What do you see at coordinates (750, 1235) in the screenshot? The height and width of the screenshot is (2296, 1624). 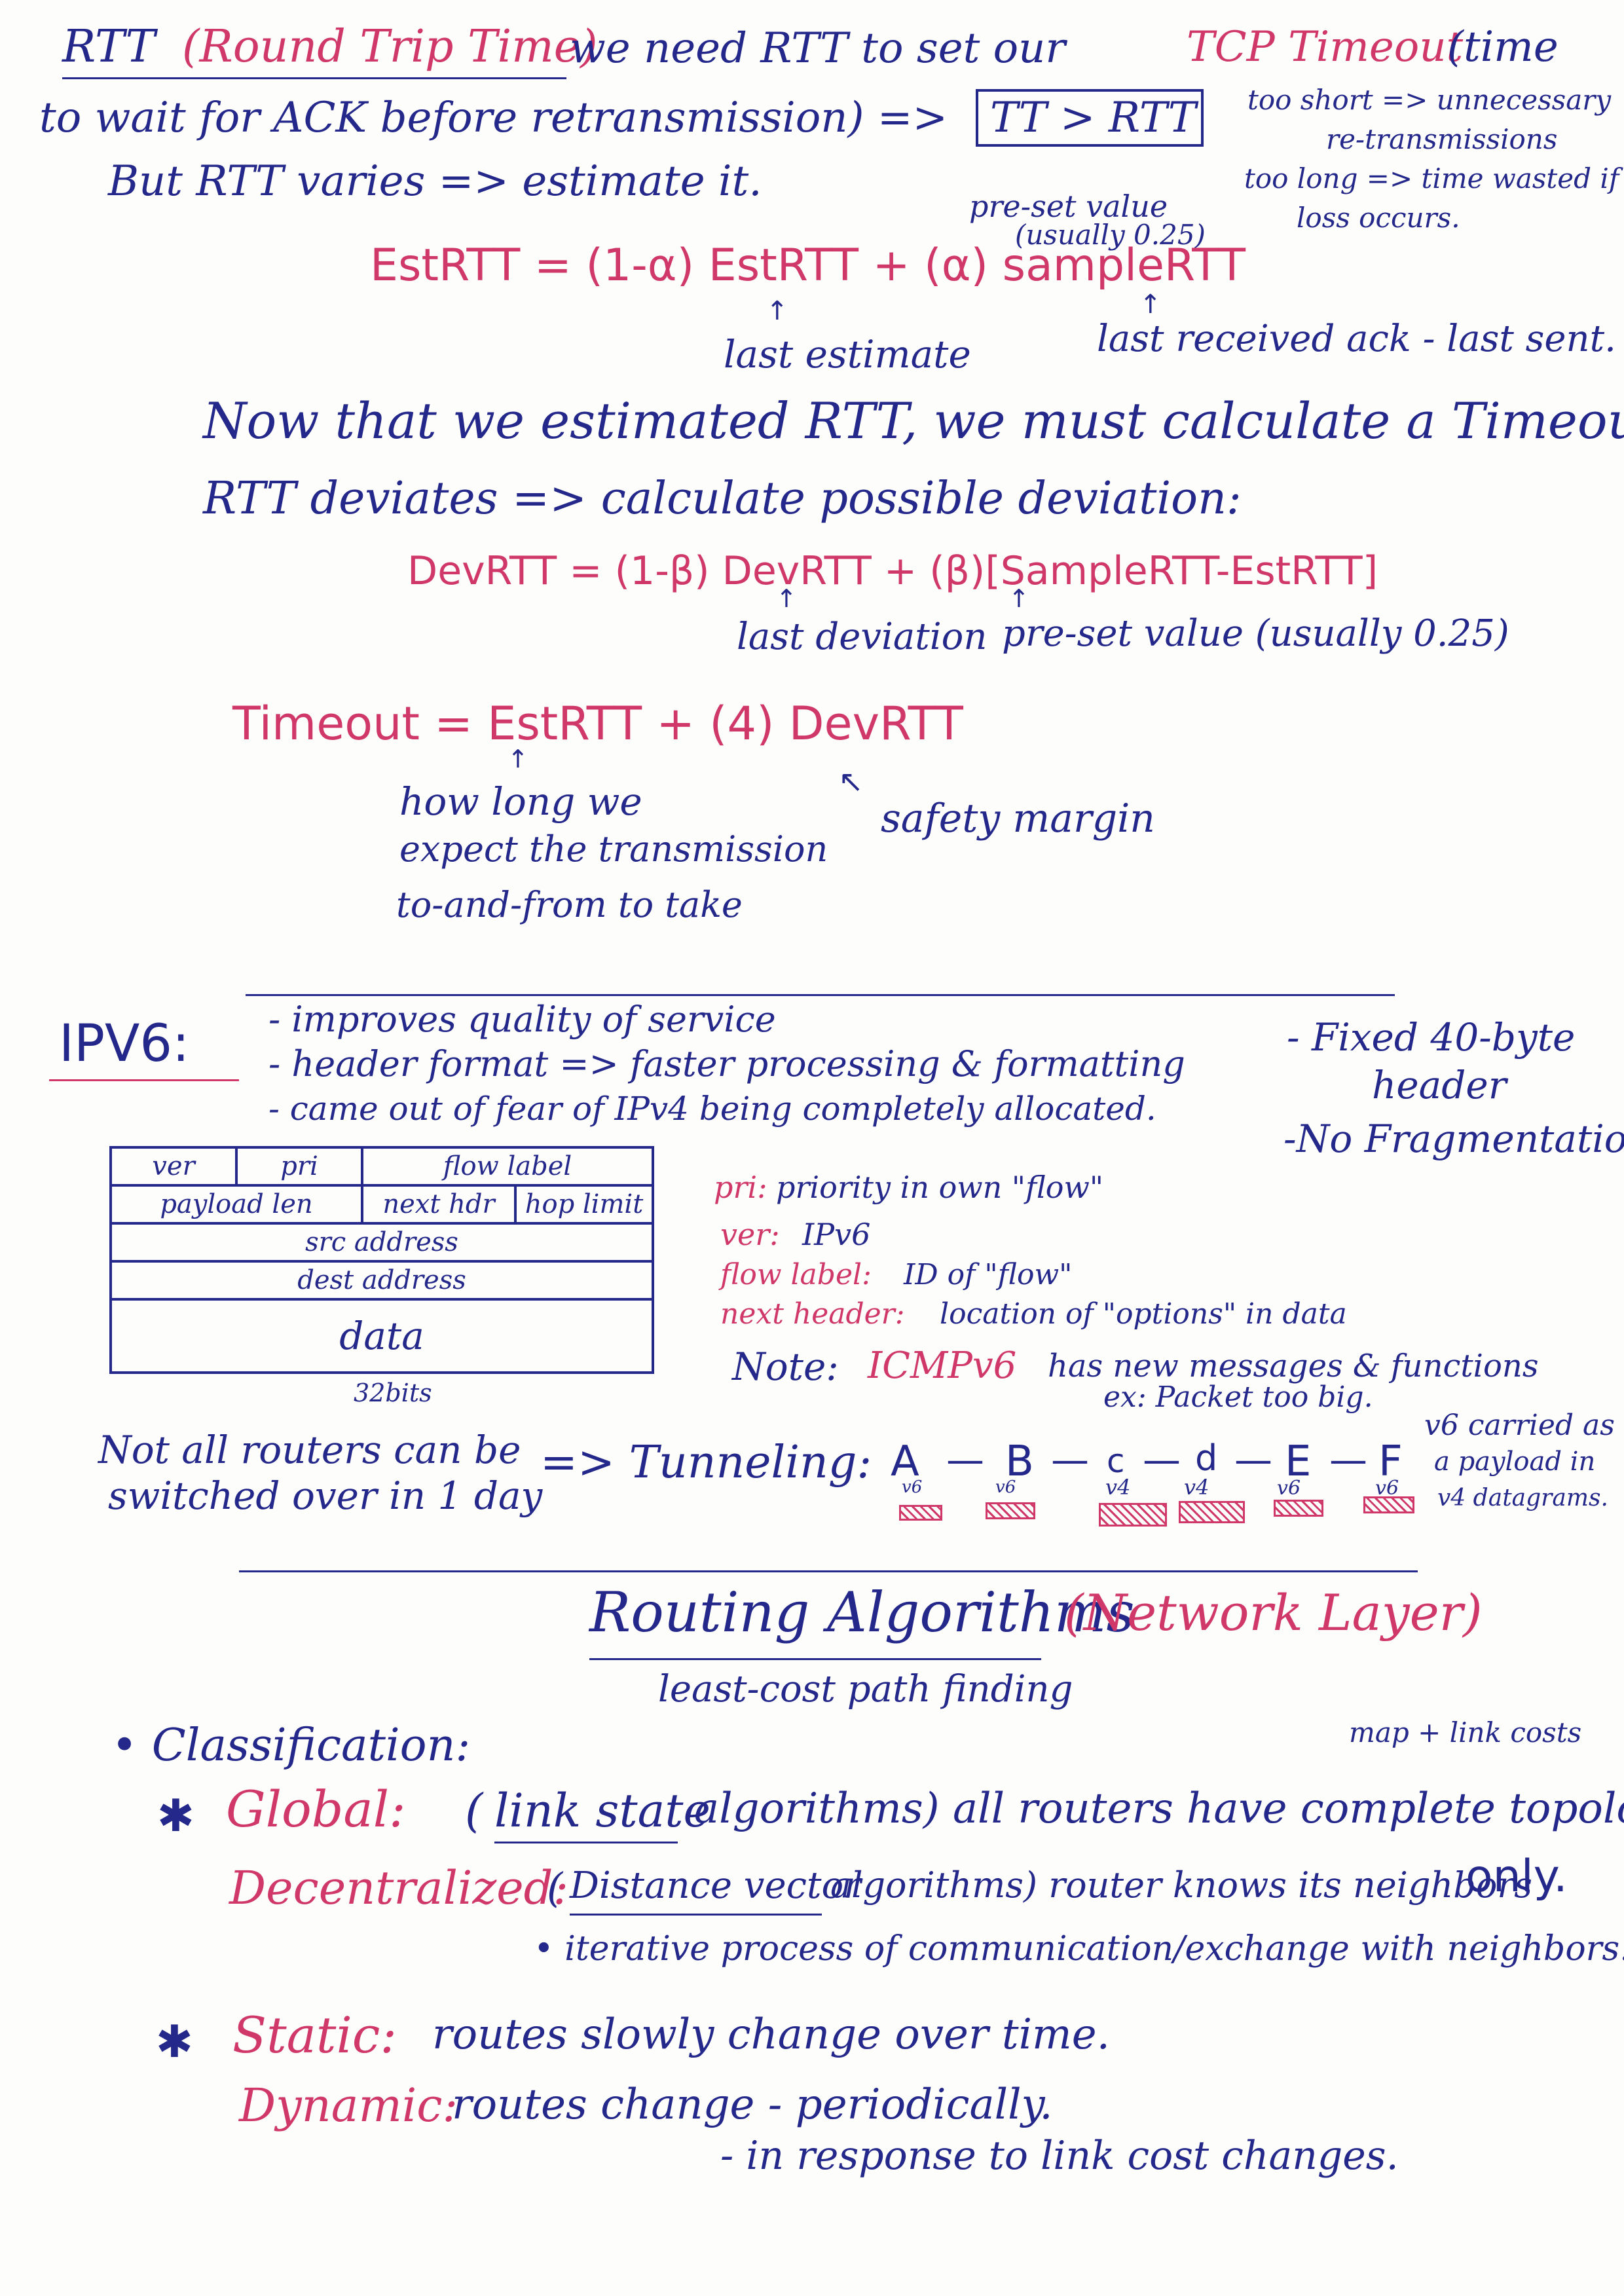 I see `def-term-ver: ver:` at bounding box center [750, 1235].